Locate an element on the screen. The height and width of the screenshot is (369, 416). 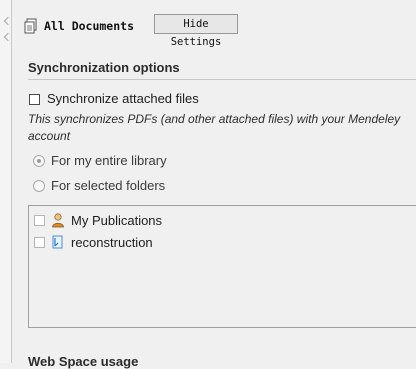
sync-options-heading: Synchronization options is located at coordinates (104, 67).